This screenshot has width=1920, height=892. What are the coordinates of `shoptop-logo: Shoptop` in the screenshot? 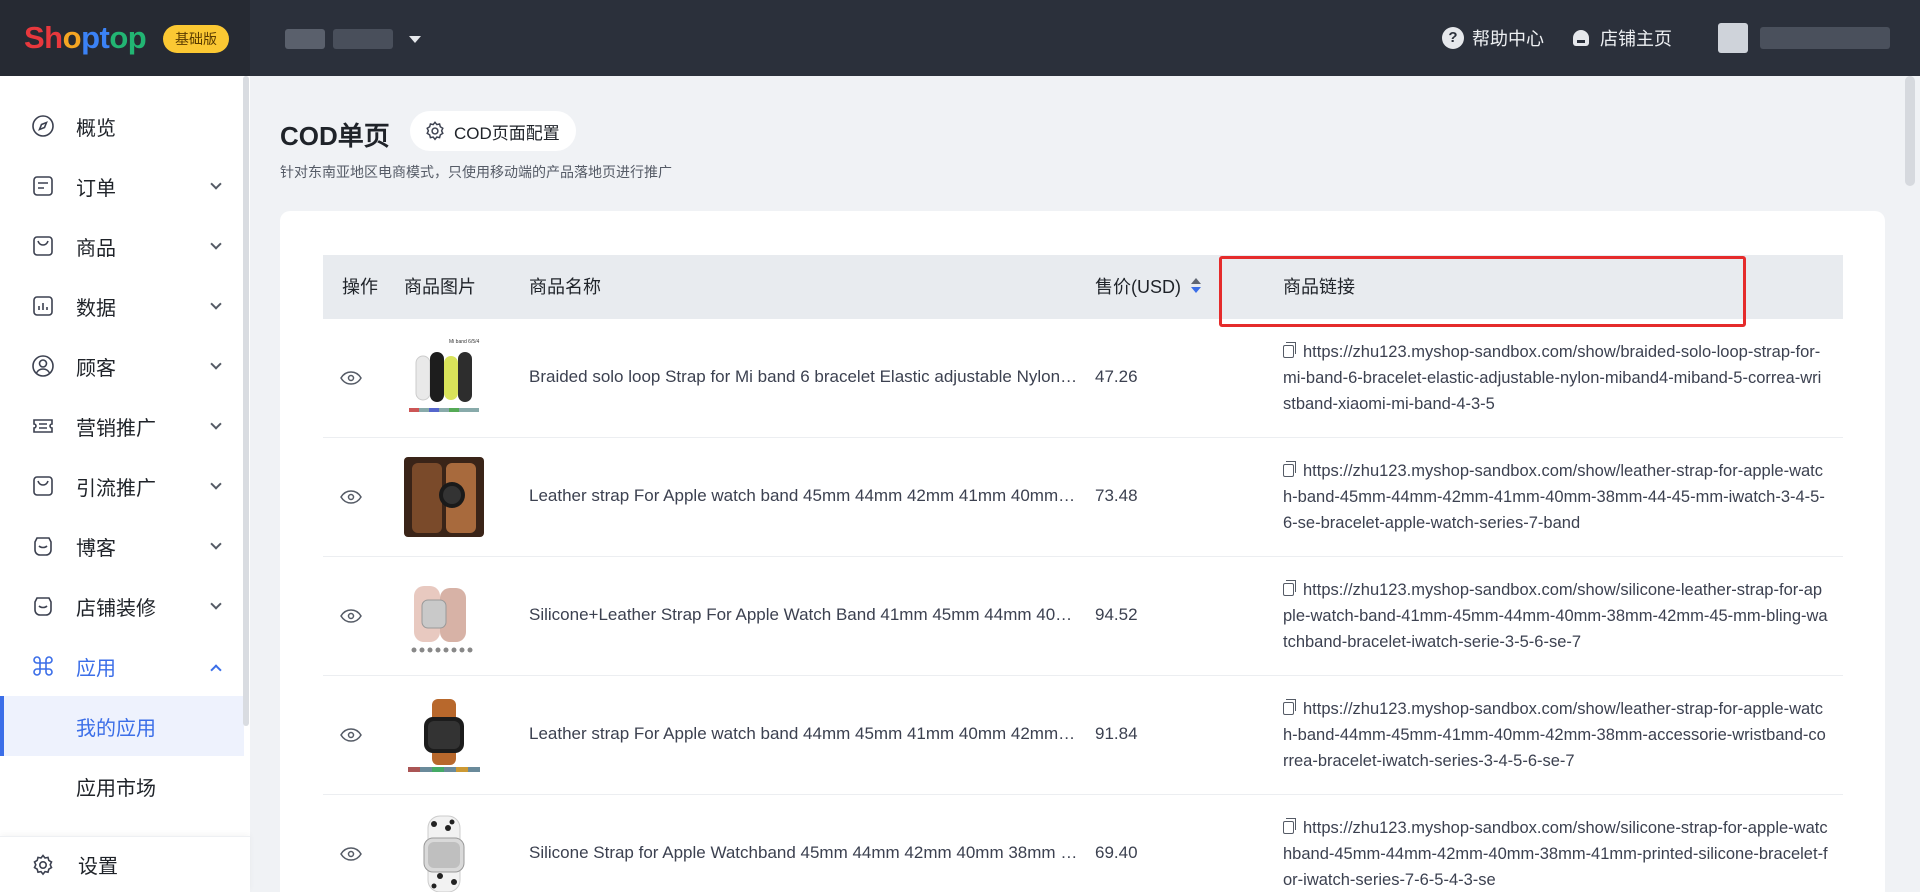 It's located at (85, 38).